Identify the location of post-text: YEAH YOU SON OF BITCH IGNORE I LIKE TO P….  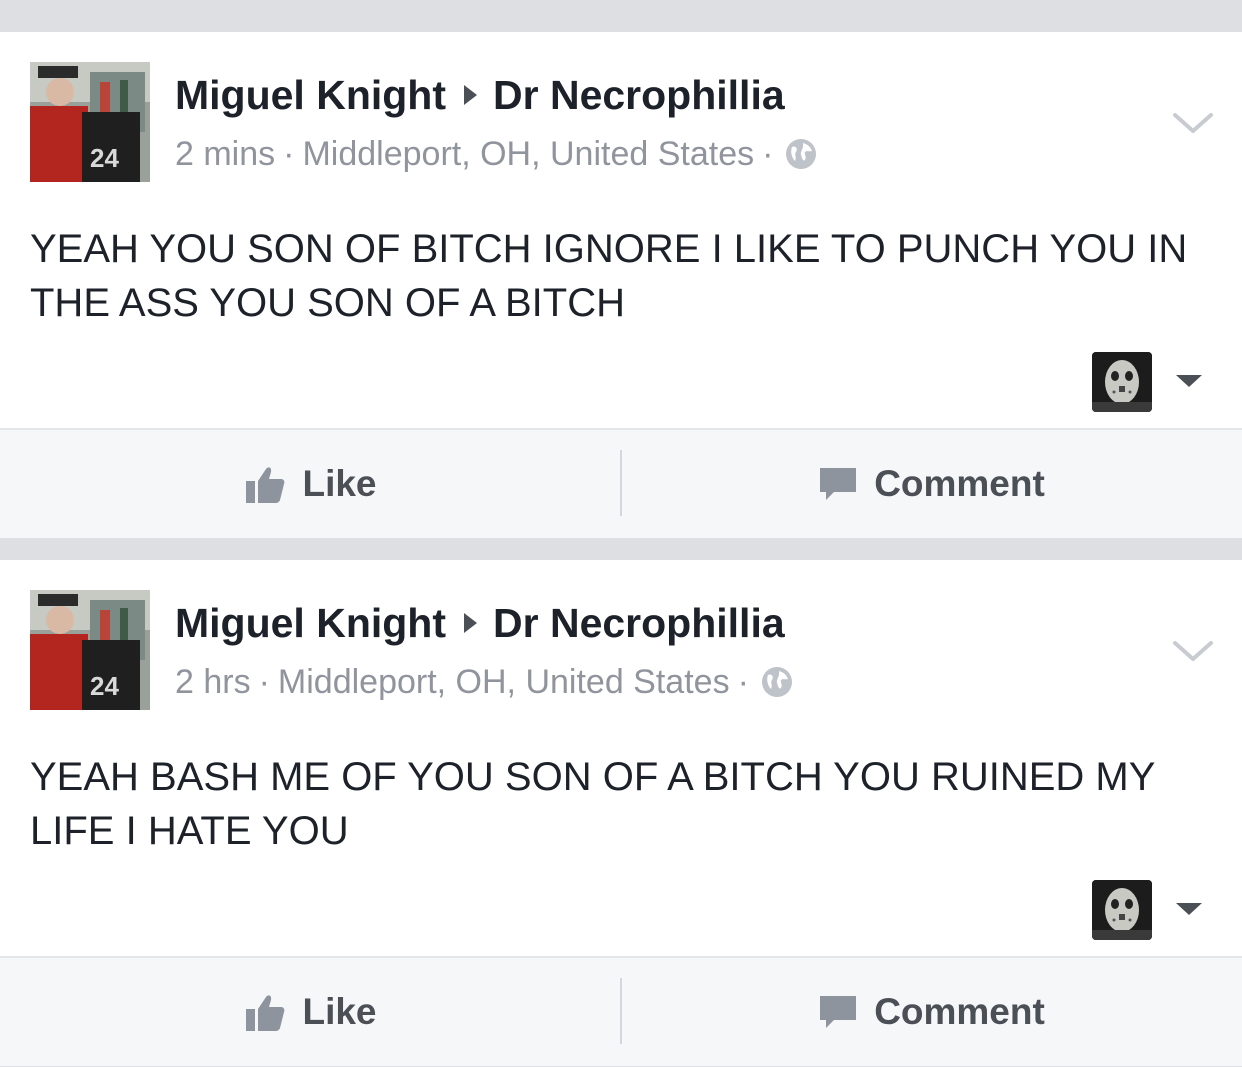
(609, 276).